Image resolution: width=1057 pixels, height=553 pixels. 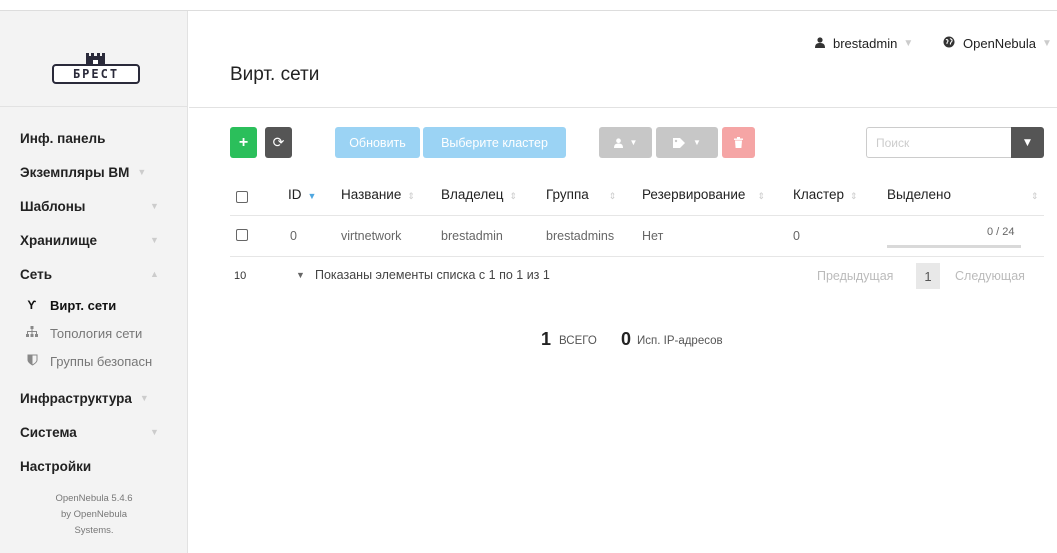 What do you see at coordinates (63, 138) in the screenshot?
I see `sidebar-item-label: Инф. панель` at bounding box center [63, 138].